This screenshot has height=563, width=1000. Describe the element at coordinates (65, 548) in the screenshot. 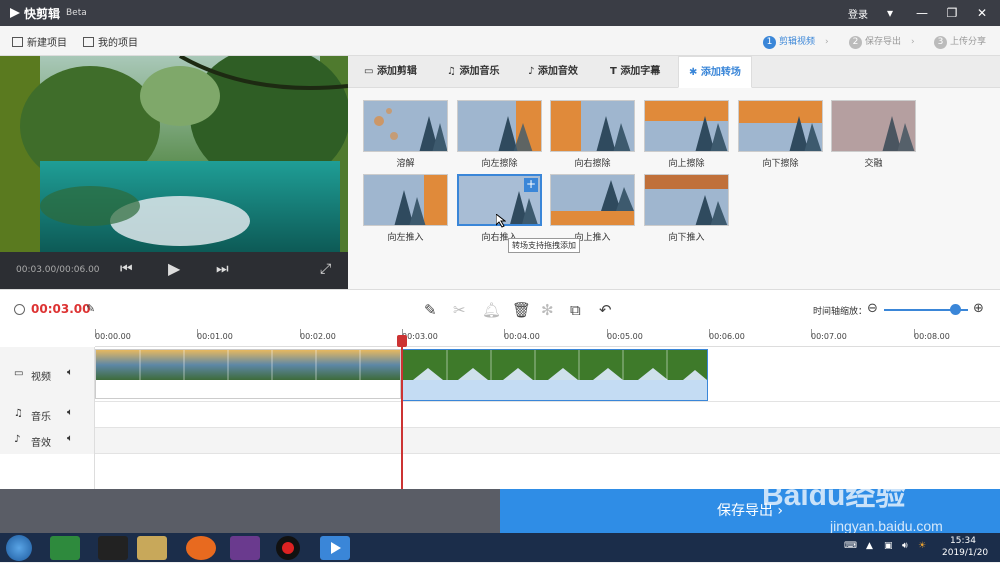

I see `browser-360-icon` at that location.